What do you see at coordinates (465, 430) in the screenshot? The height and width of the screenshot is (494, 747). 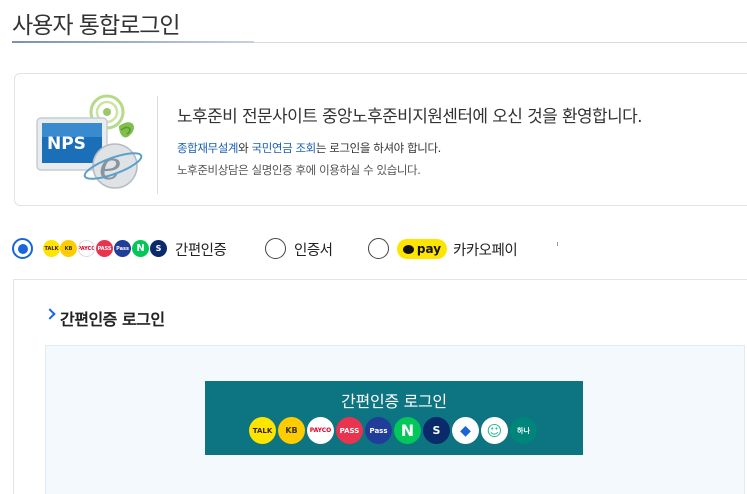 I see `toss-icon: ◆` at bounding box center [465, 430].